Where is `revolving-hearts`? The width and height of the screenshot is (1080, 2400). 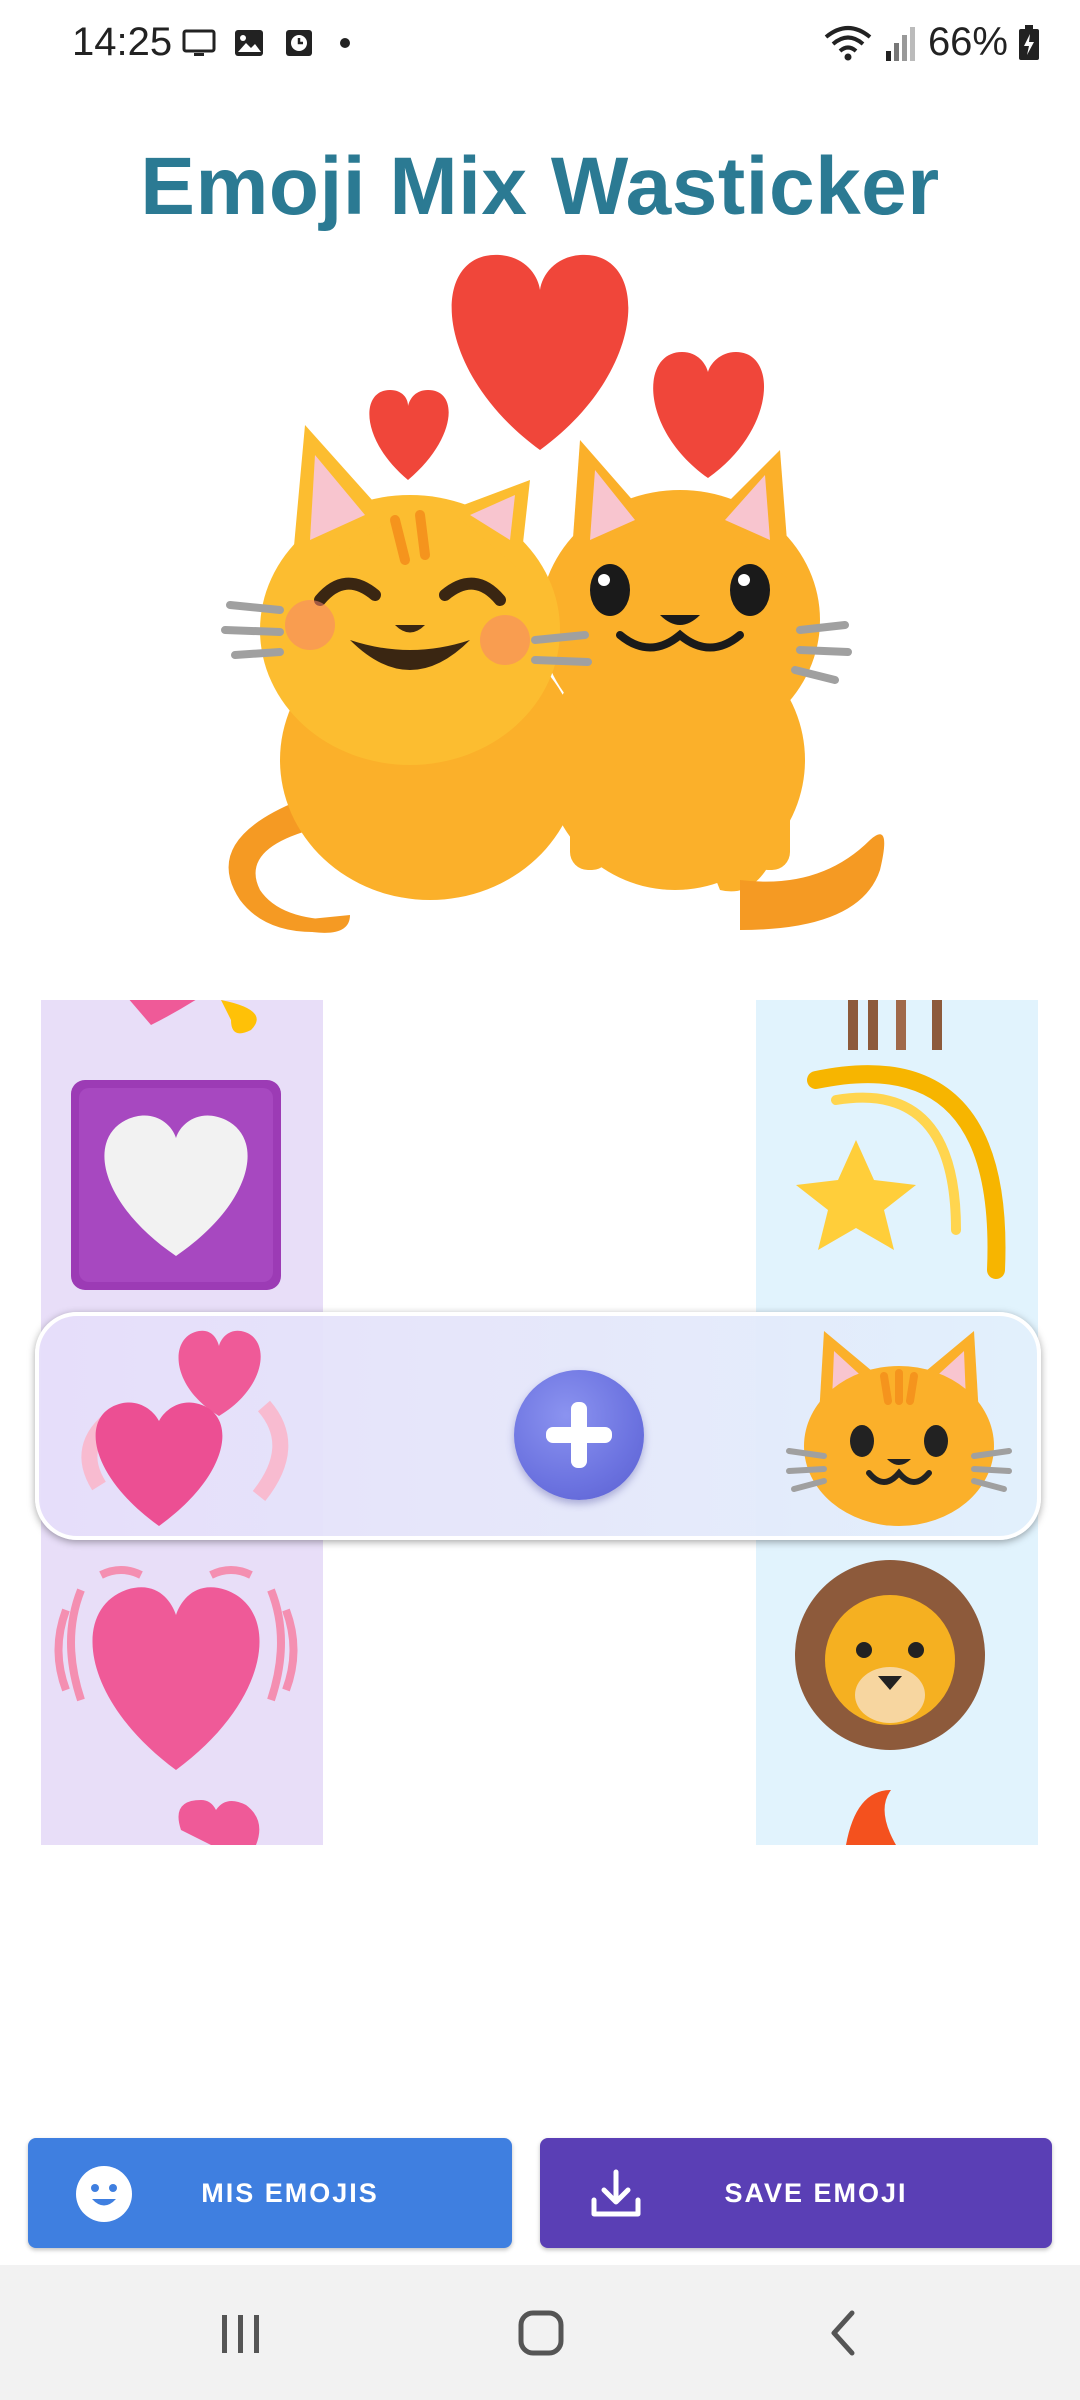
revolving-hearts is located at coordinates (179, 1426).